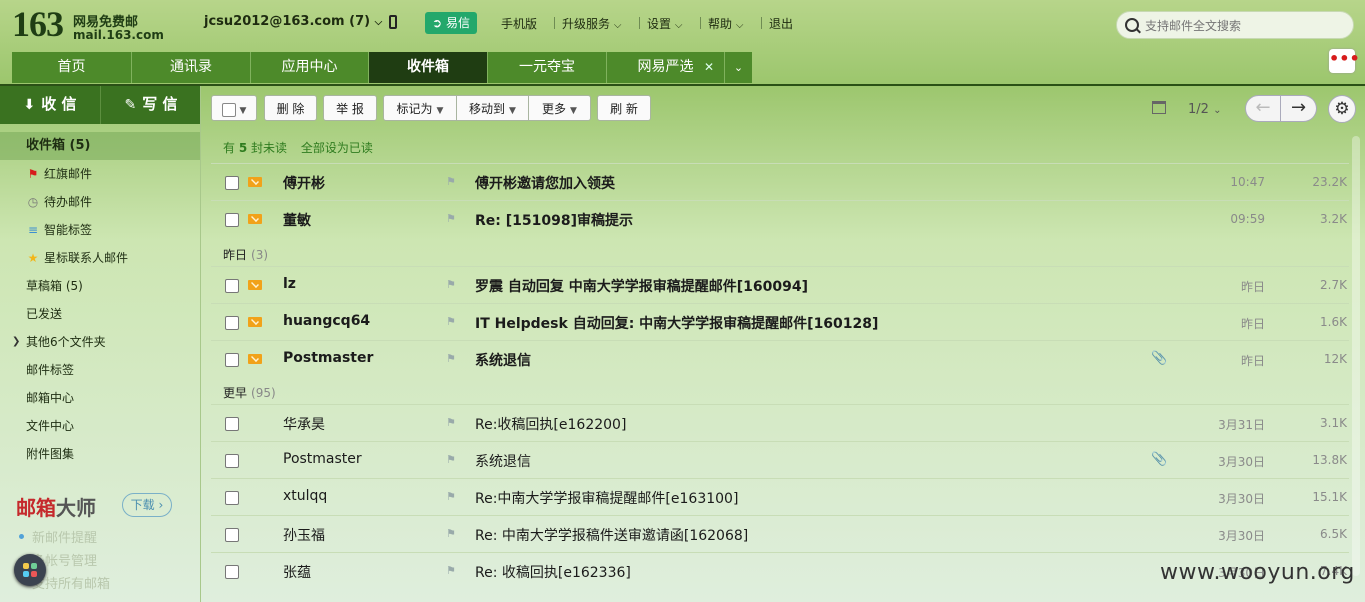 The width and height of the screenshot is (1365, 602). What do you see at coordinates (255, 322) in the screenshot?
I see `envelope-icon` at bounding box center [255, 322].